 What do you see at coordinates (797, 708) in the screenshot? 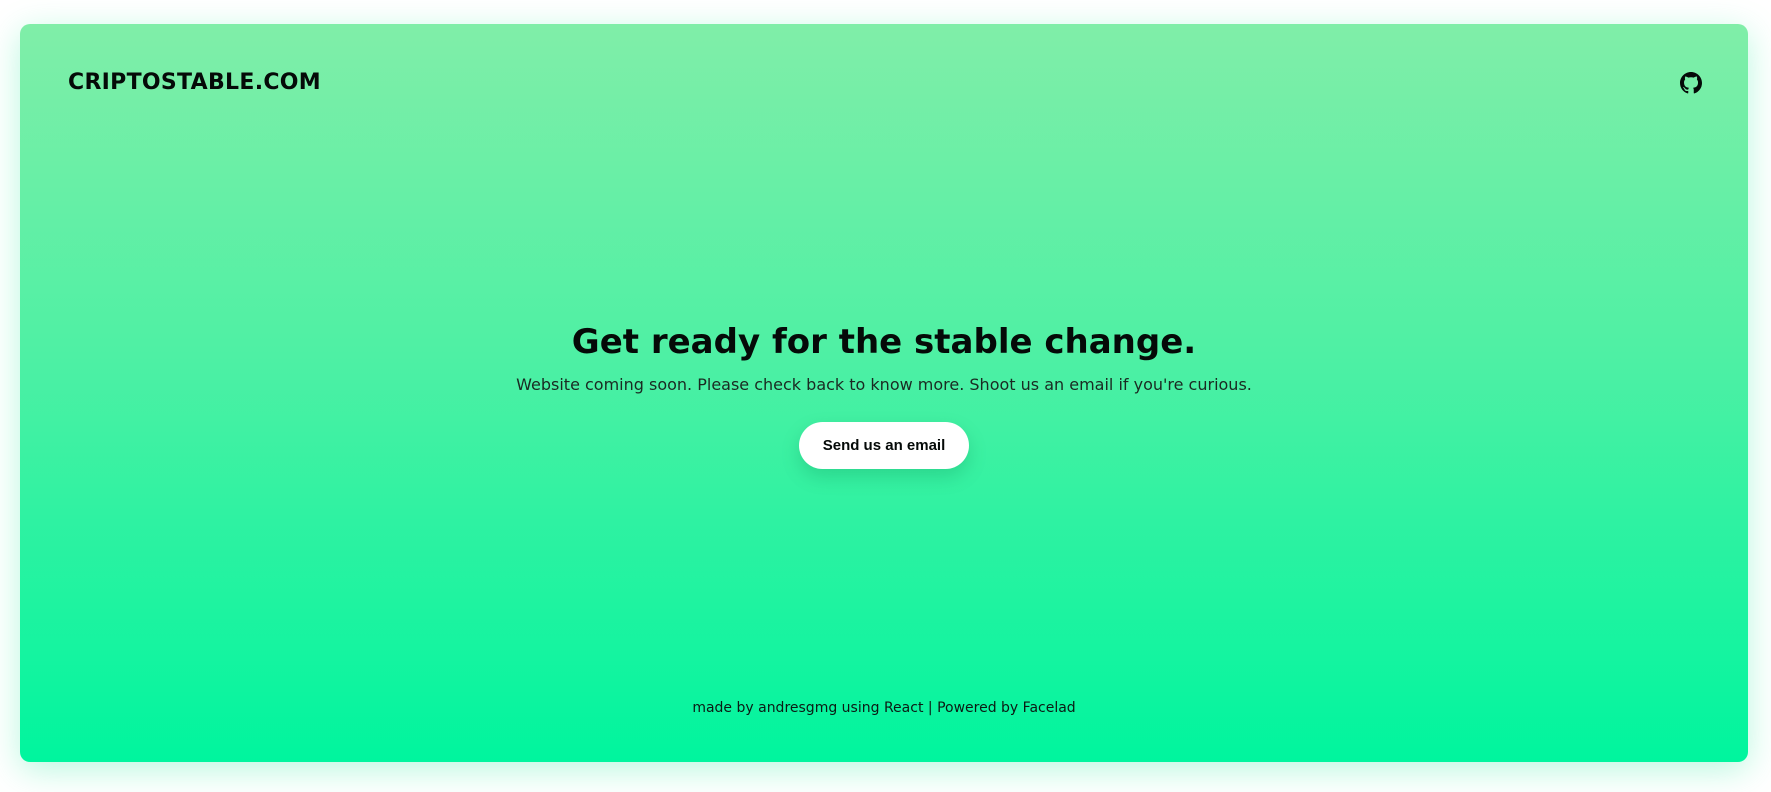
I see `footer-author-link: andresgmg` at bounding box center [797, 708].